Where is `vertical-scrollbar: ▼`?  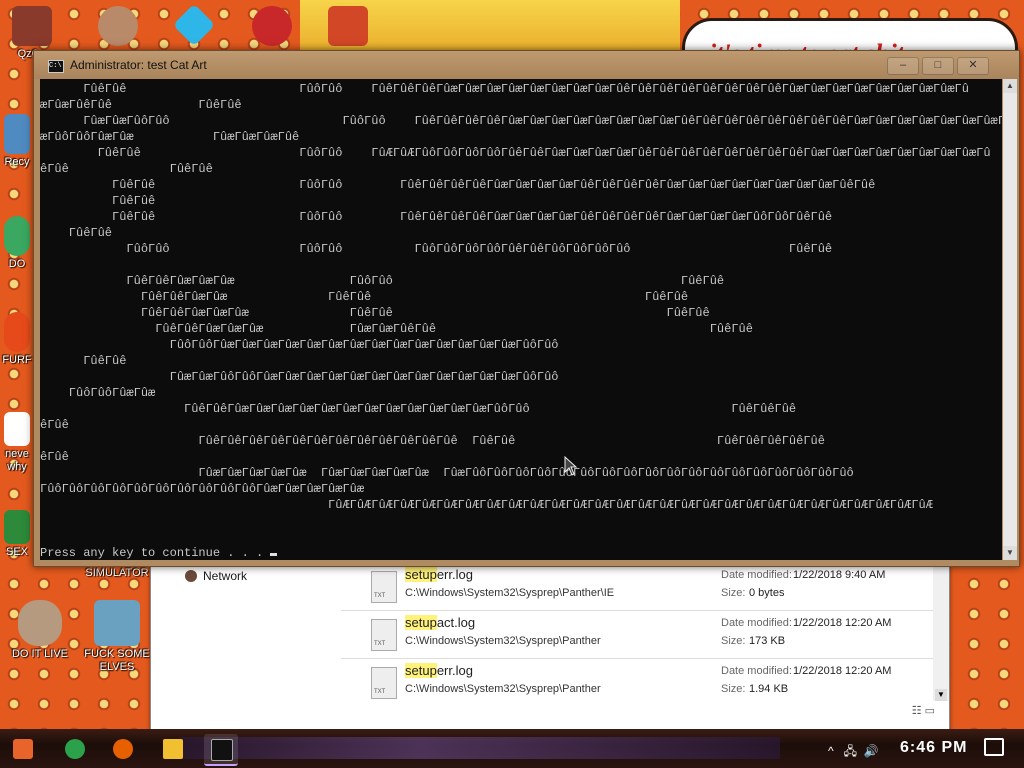 vertical-scrollbar: ▼ is located at coordinates (941, 631).